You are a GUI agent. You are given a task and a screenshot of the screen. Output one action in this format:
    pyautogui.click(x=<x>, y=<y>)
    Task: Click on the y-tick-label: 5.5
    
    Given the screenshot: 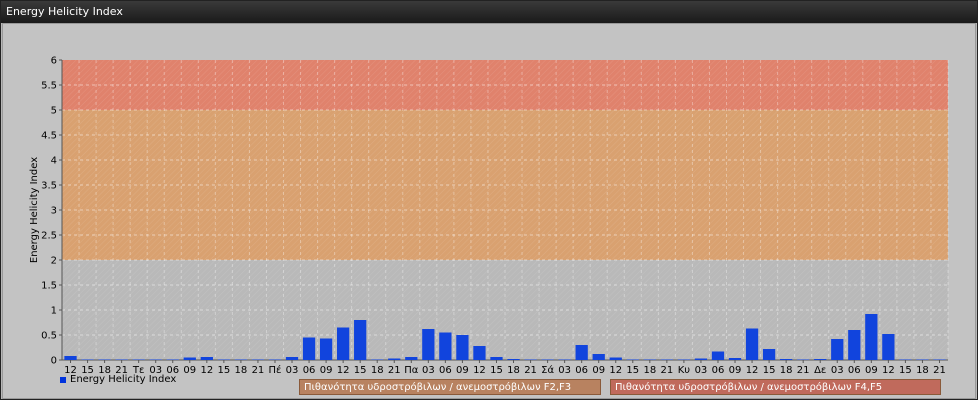 What is the action you would take?
    pyautogui.click(x=49, y=86)
    